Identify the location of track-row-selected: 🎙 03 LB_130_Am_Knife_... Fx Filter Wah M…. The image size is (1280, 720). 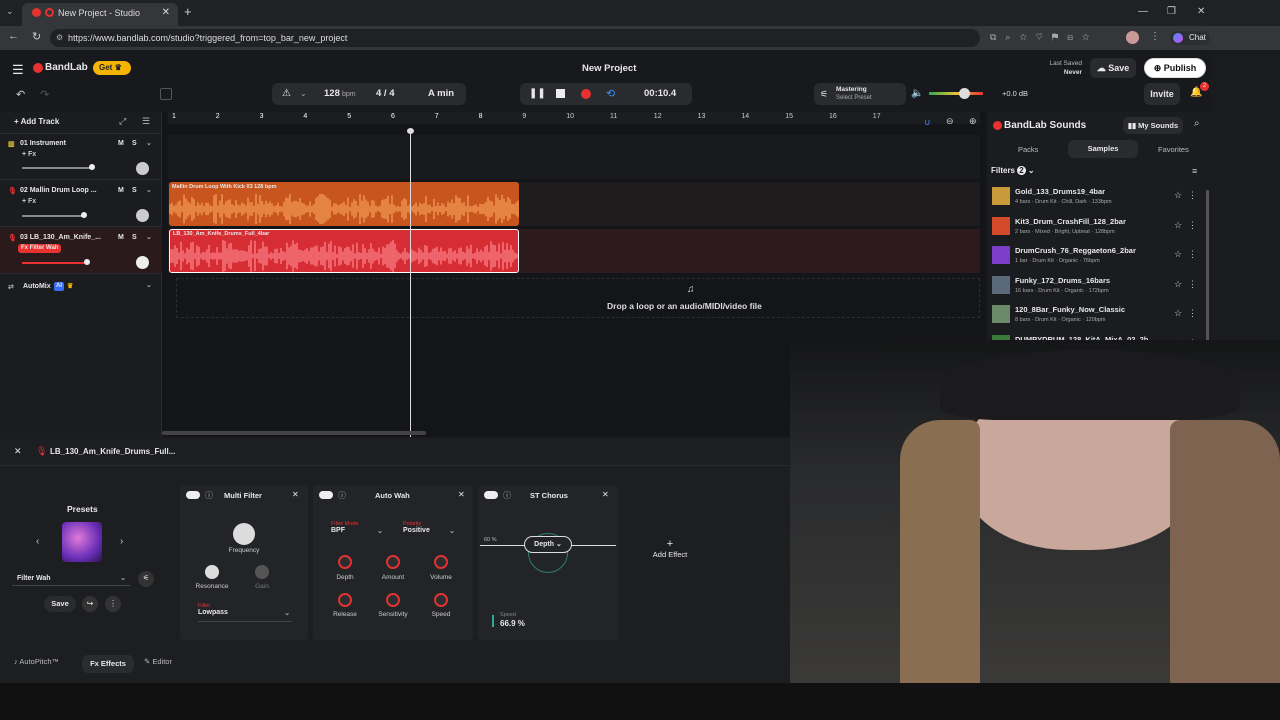
(81, 251).